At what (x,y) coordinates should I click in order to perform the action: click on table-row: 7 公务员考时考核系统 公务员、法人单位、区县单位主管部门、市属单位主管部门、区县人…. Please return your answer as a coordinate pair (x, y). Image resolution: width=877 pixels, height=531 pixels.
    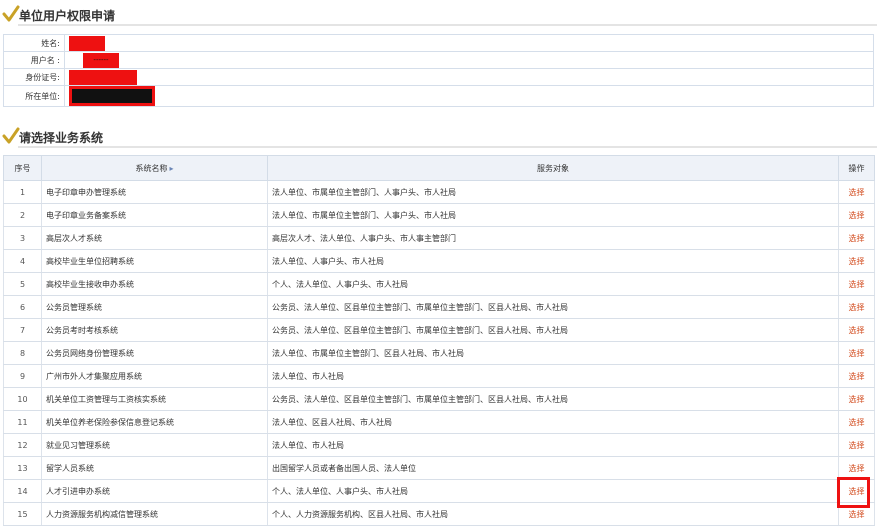
    Looking at the image, I should click on (439, 330).